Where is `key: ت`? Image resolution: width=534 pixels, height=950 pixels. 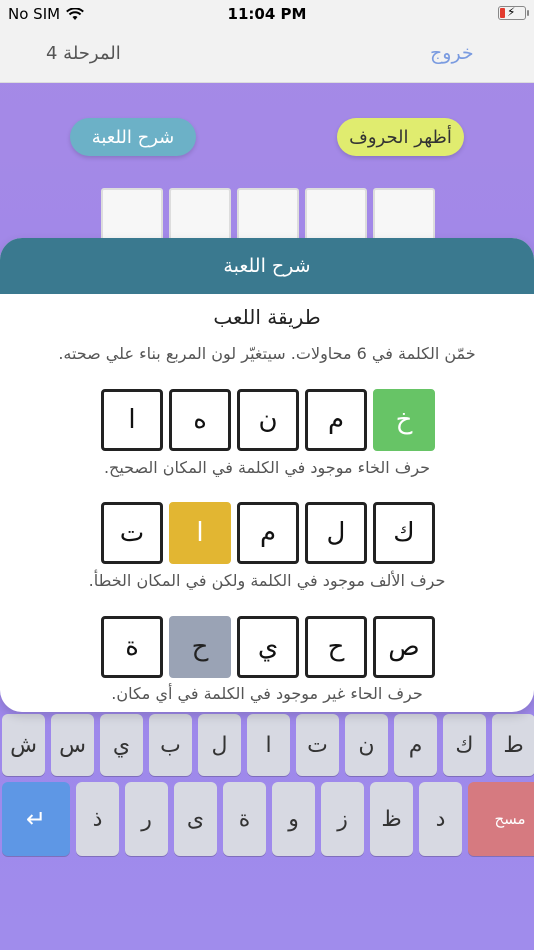 key: ت is located at coordinates (317, 745).